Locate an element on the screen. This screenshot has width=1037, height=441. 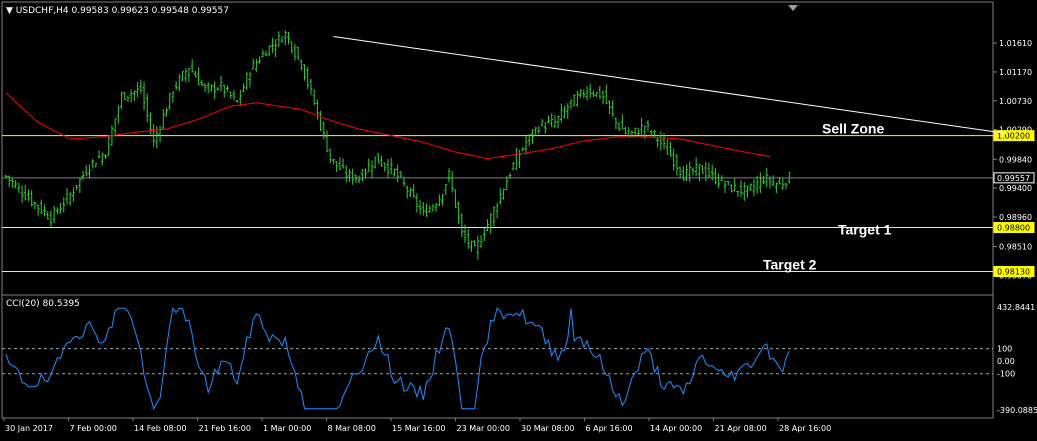
cci-tick-label: 100 is located at coordinates (1004, 349).